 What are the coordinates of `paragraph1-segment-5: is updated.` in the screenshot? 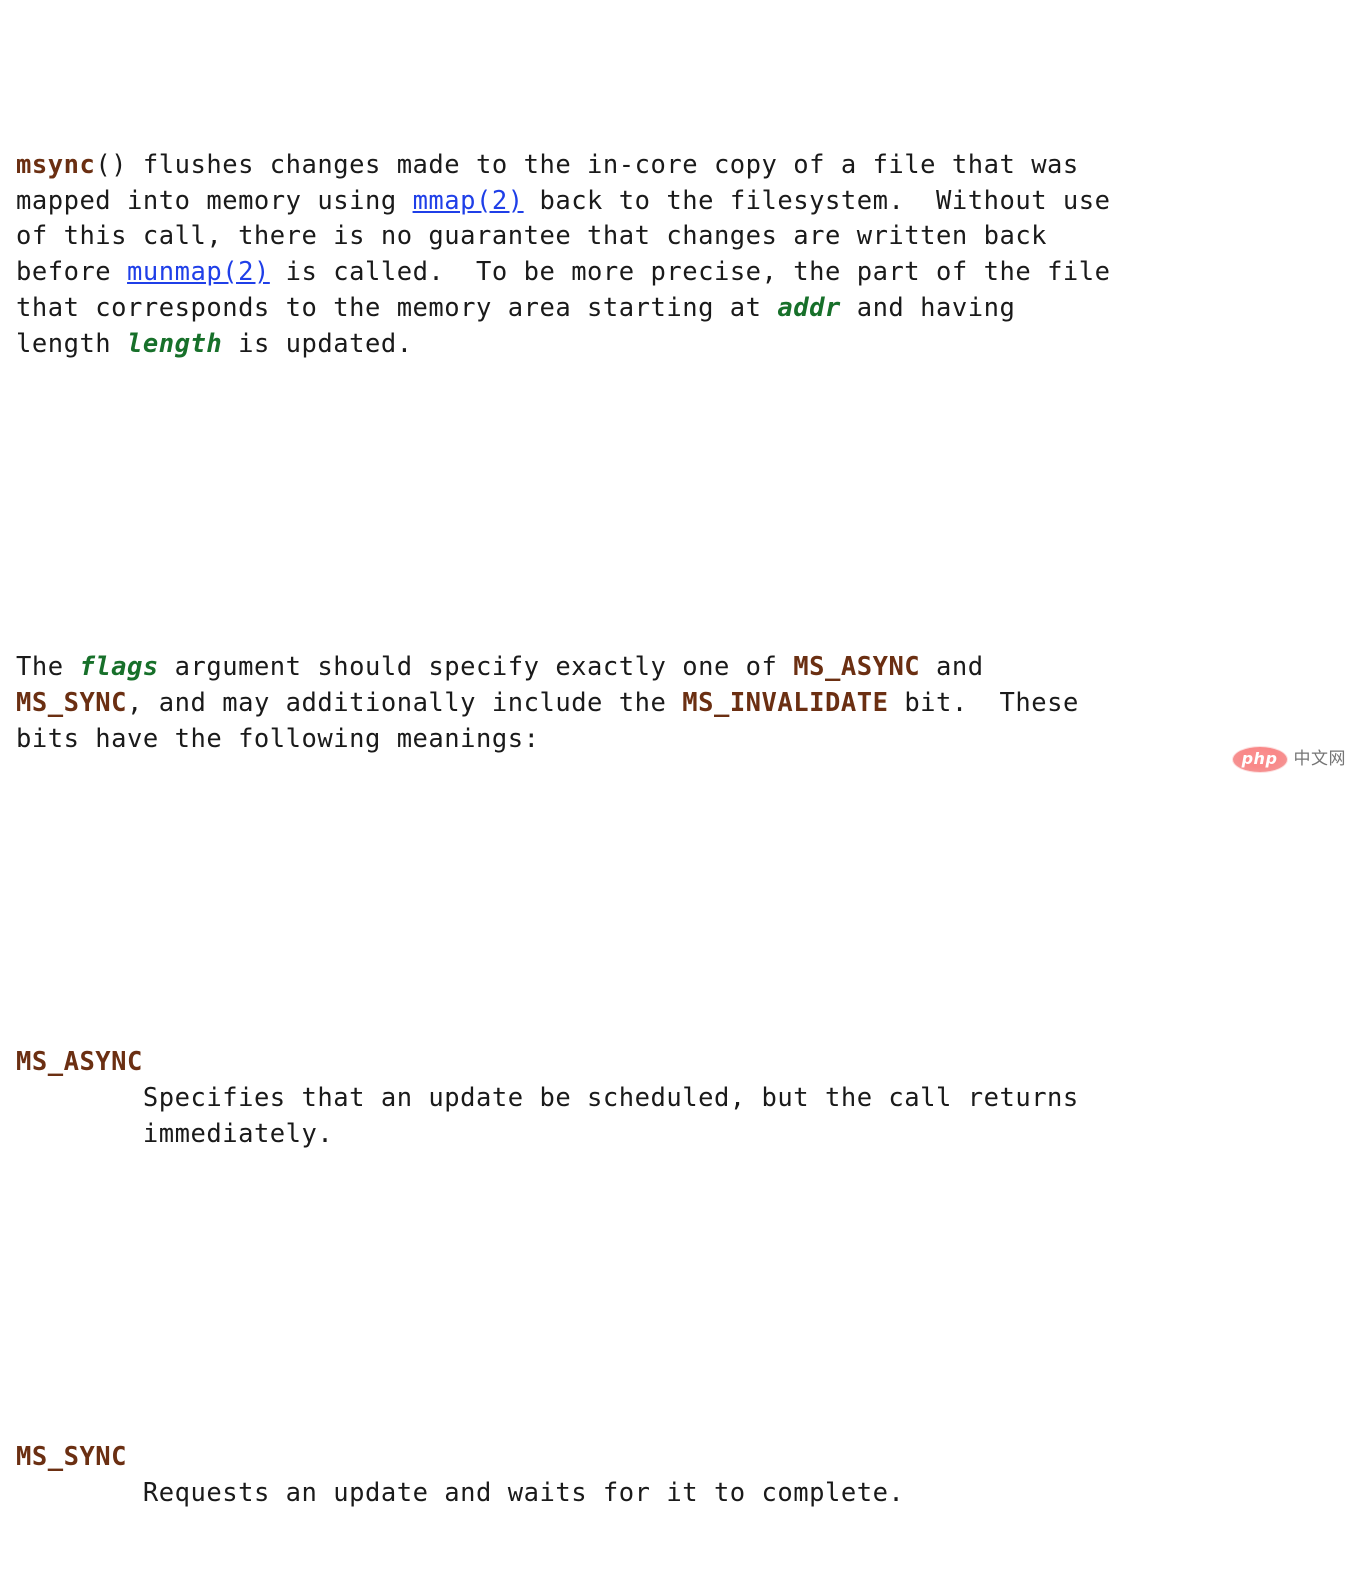 It's located at (317, 344).